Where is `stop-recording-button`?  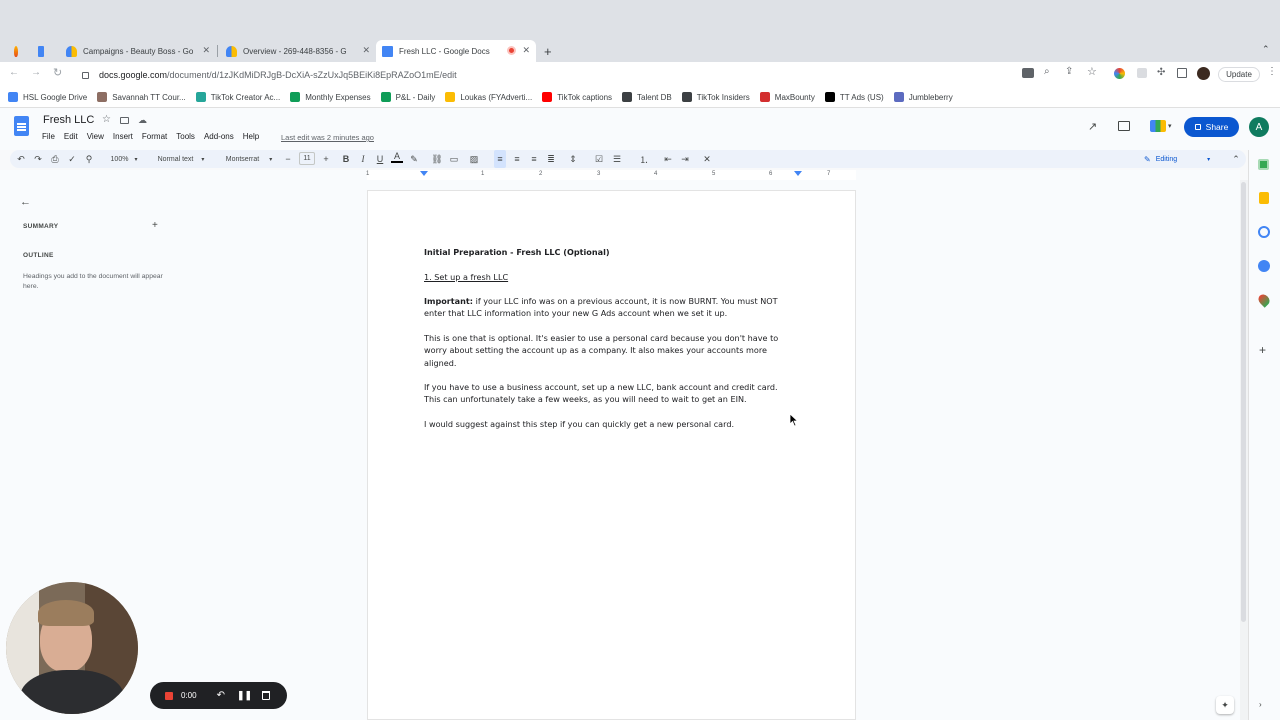
stop-recording-button is located at coordinates (169, 695).